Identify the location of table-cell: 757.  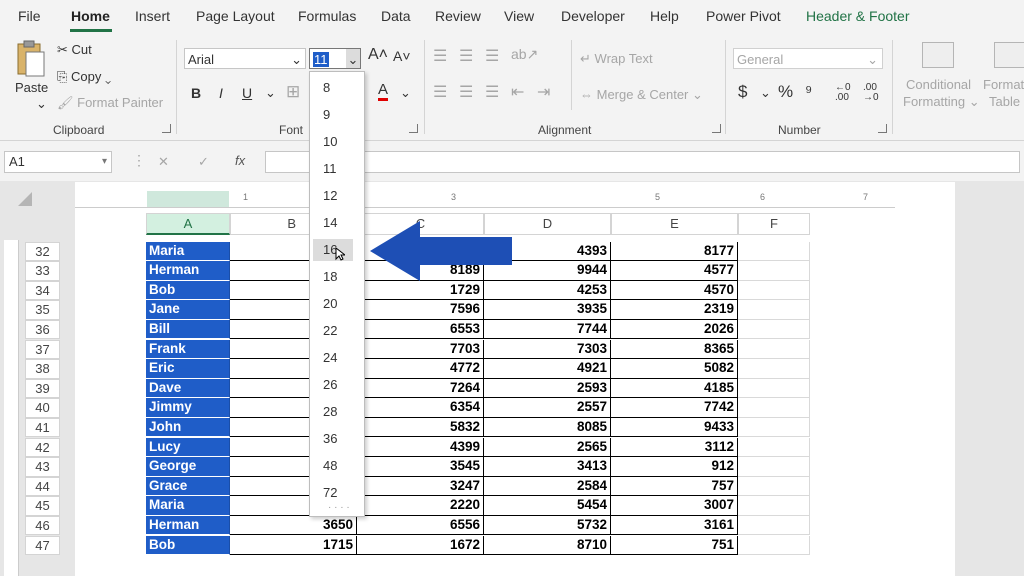
(674, 486).